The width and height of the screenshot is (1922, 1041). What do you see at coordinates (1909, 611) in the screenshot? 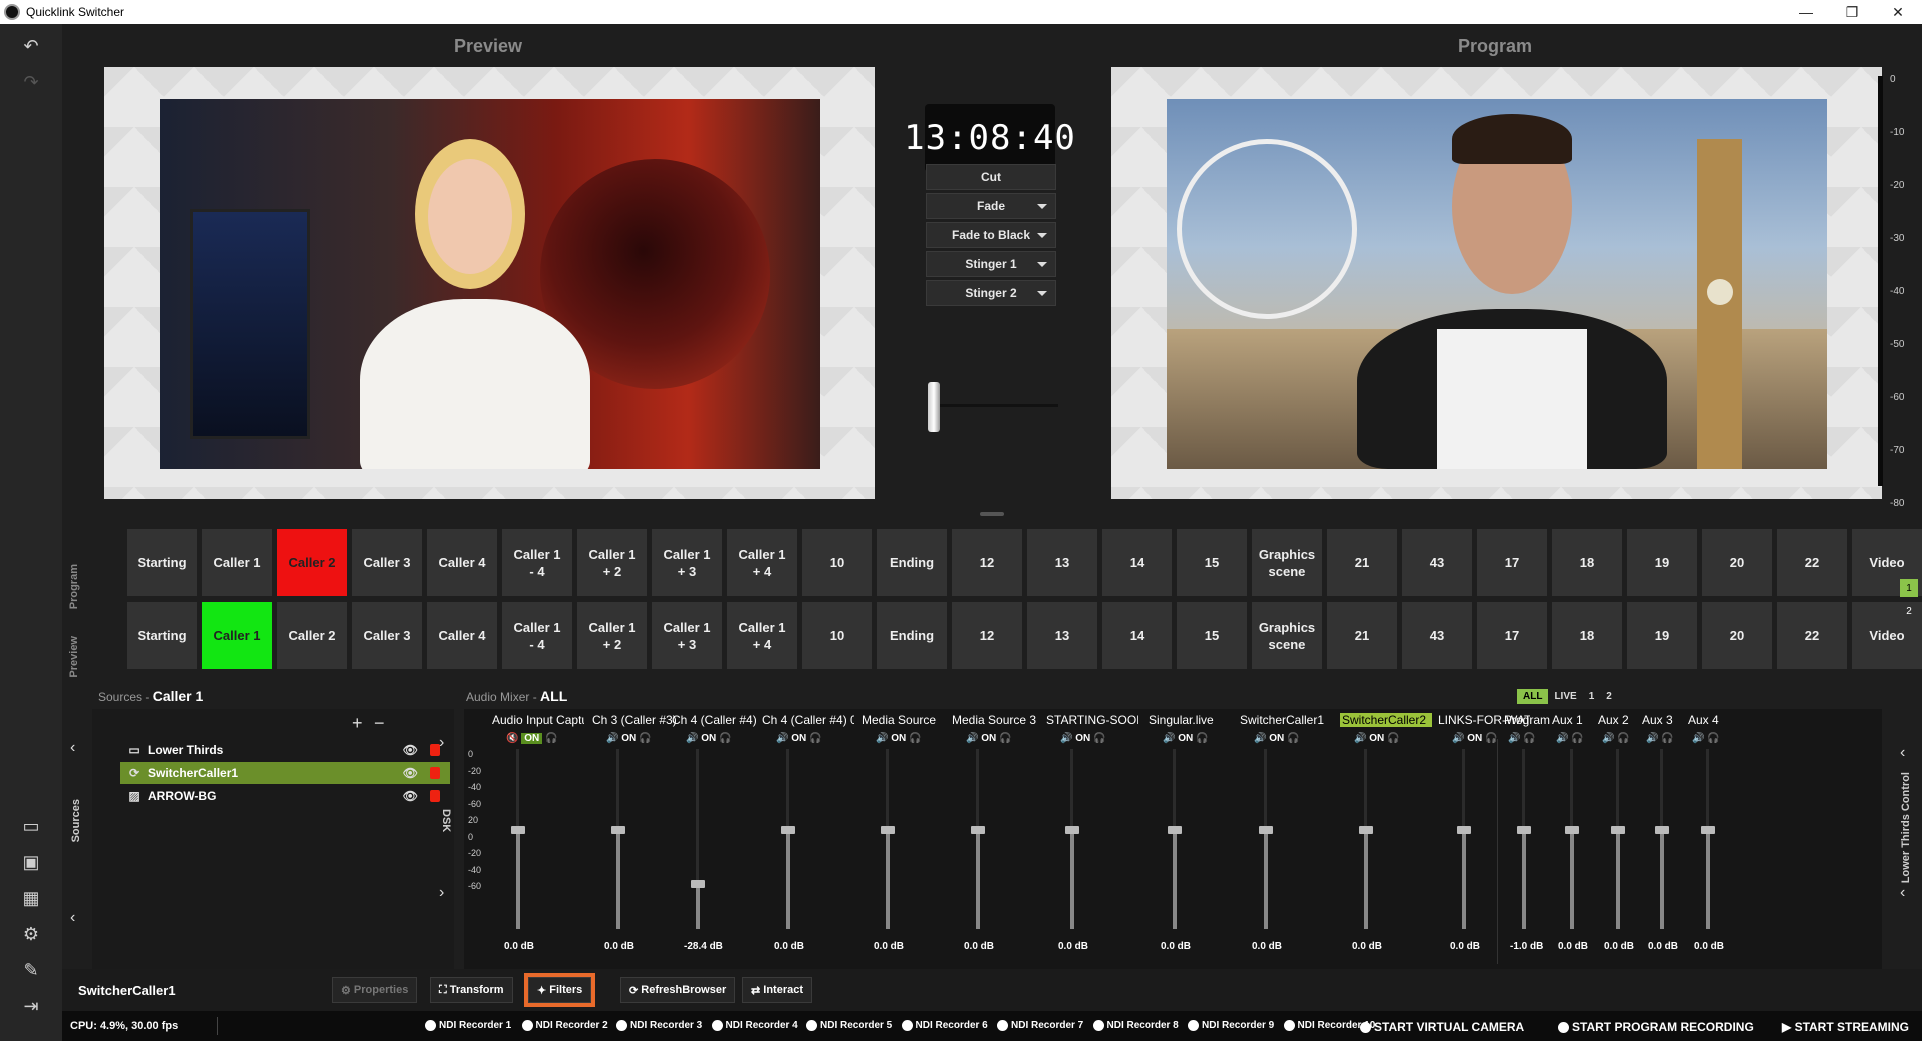
I see `page-2-button: 2` at bounding box center [1909, 611].